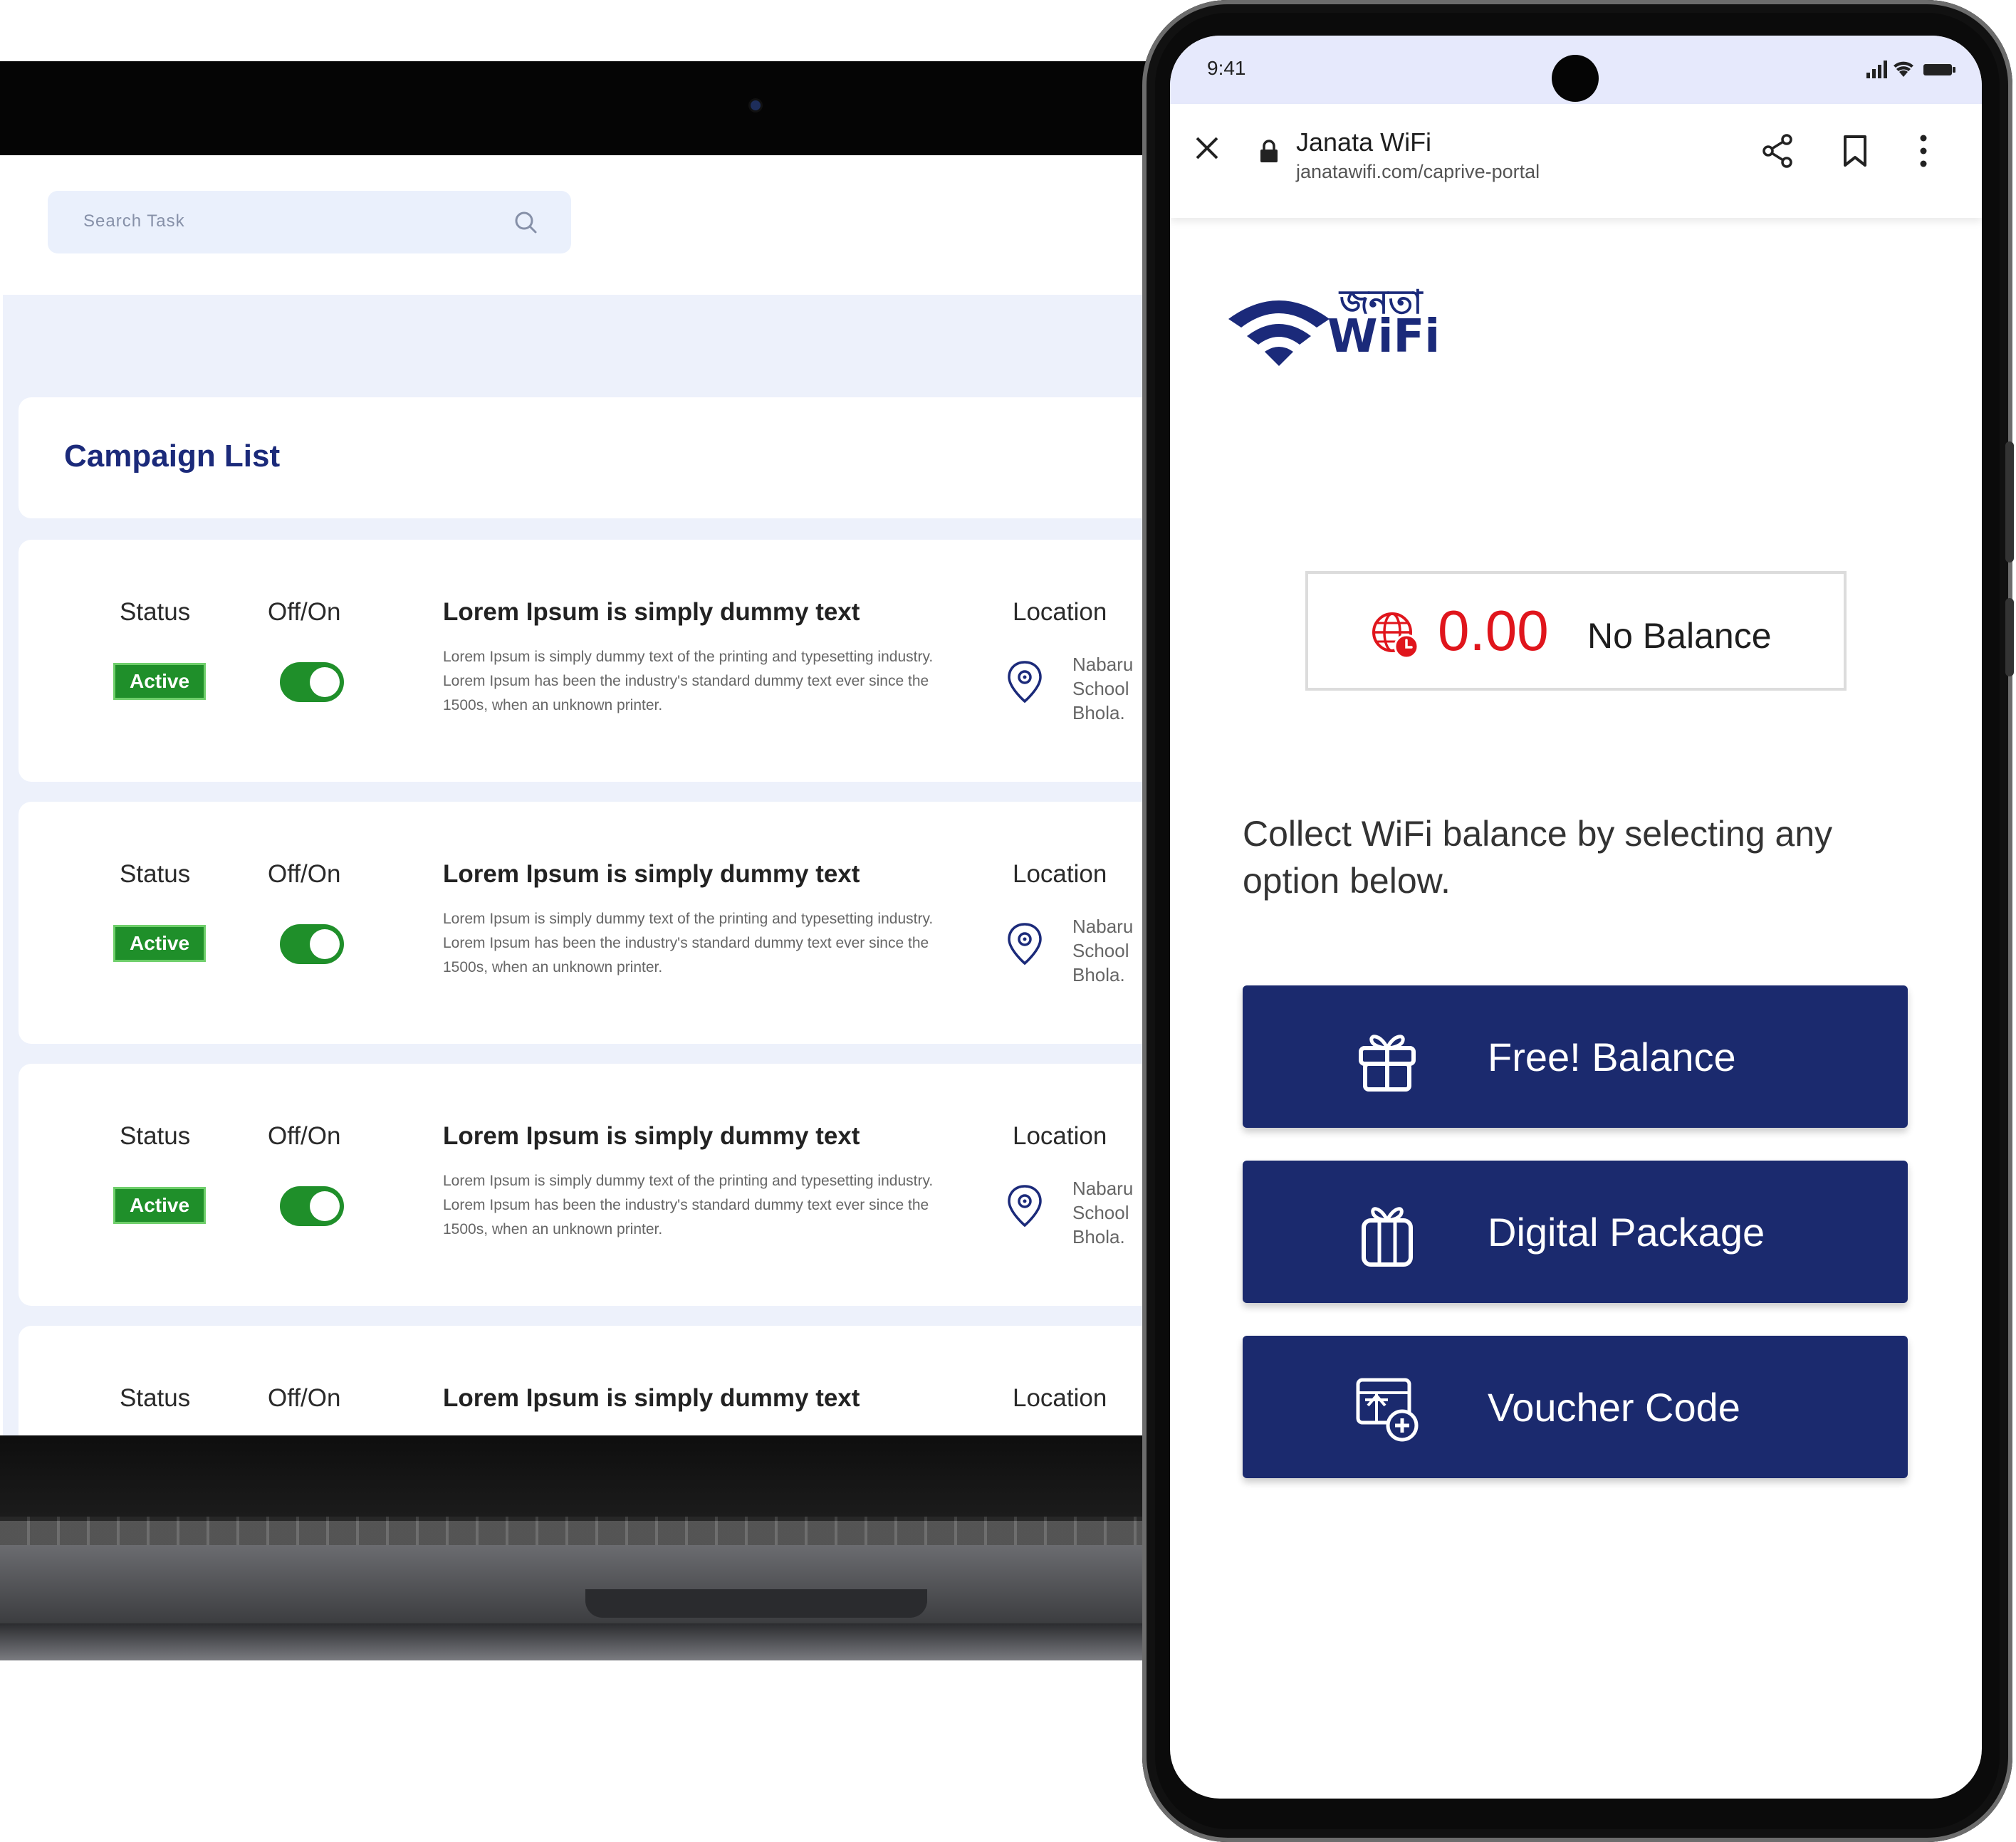 The width and height of the screenshot is (2016, 1842). What do you see at coordinates (1923, 151) in the screenshot?
I see `more-options-icon` at bounding box center [1923, 151].